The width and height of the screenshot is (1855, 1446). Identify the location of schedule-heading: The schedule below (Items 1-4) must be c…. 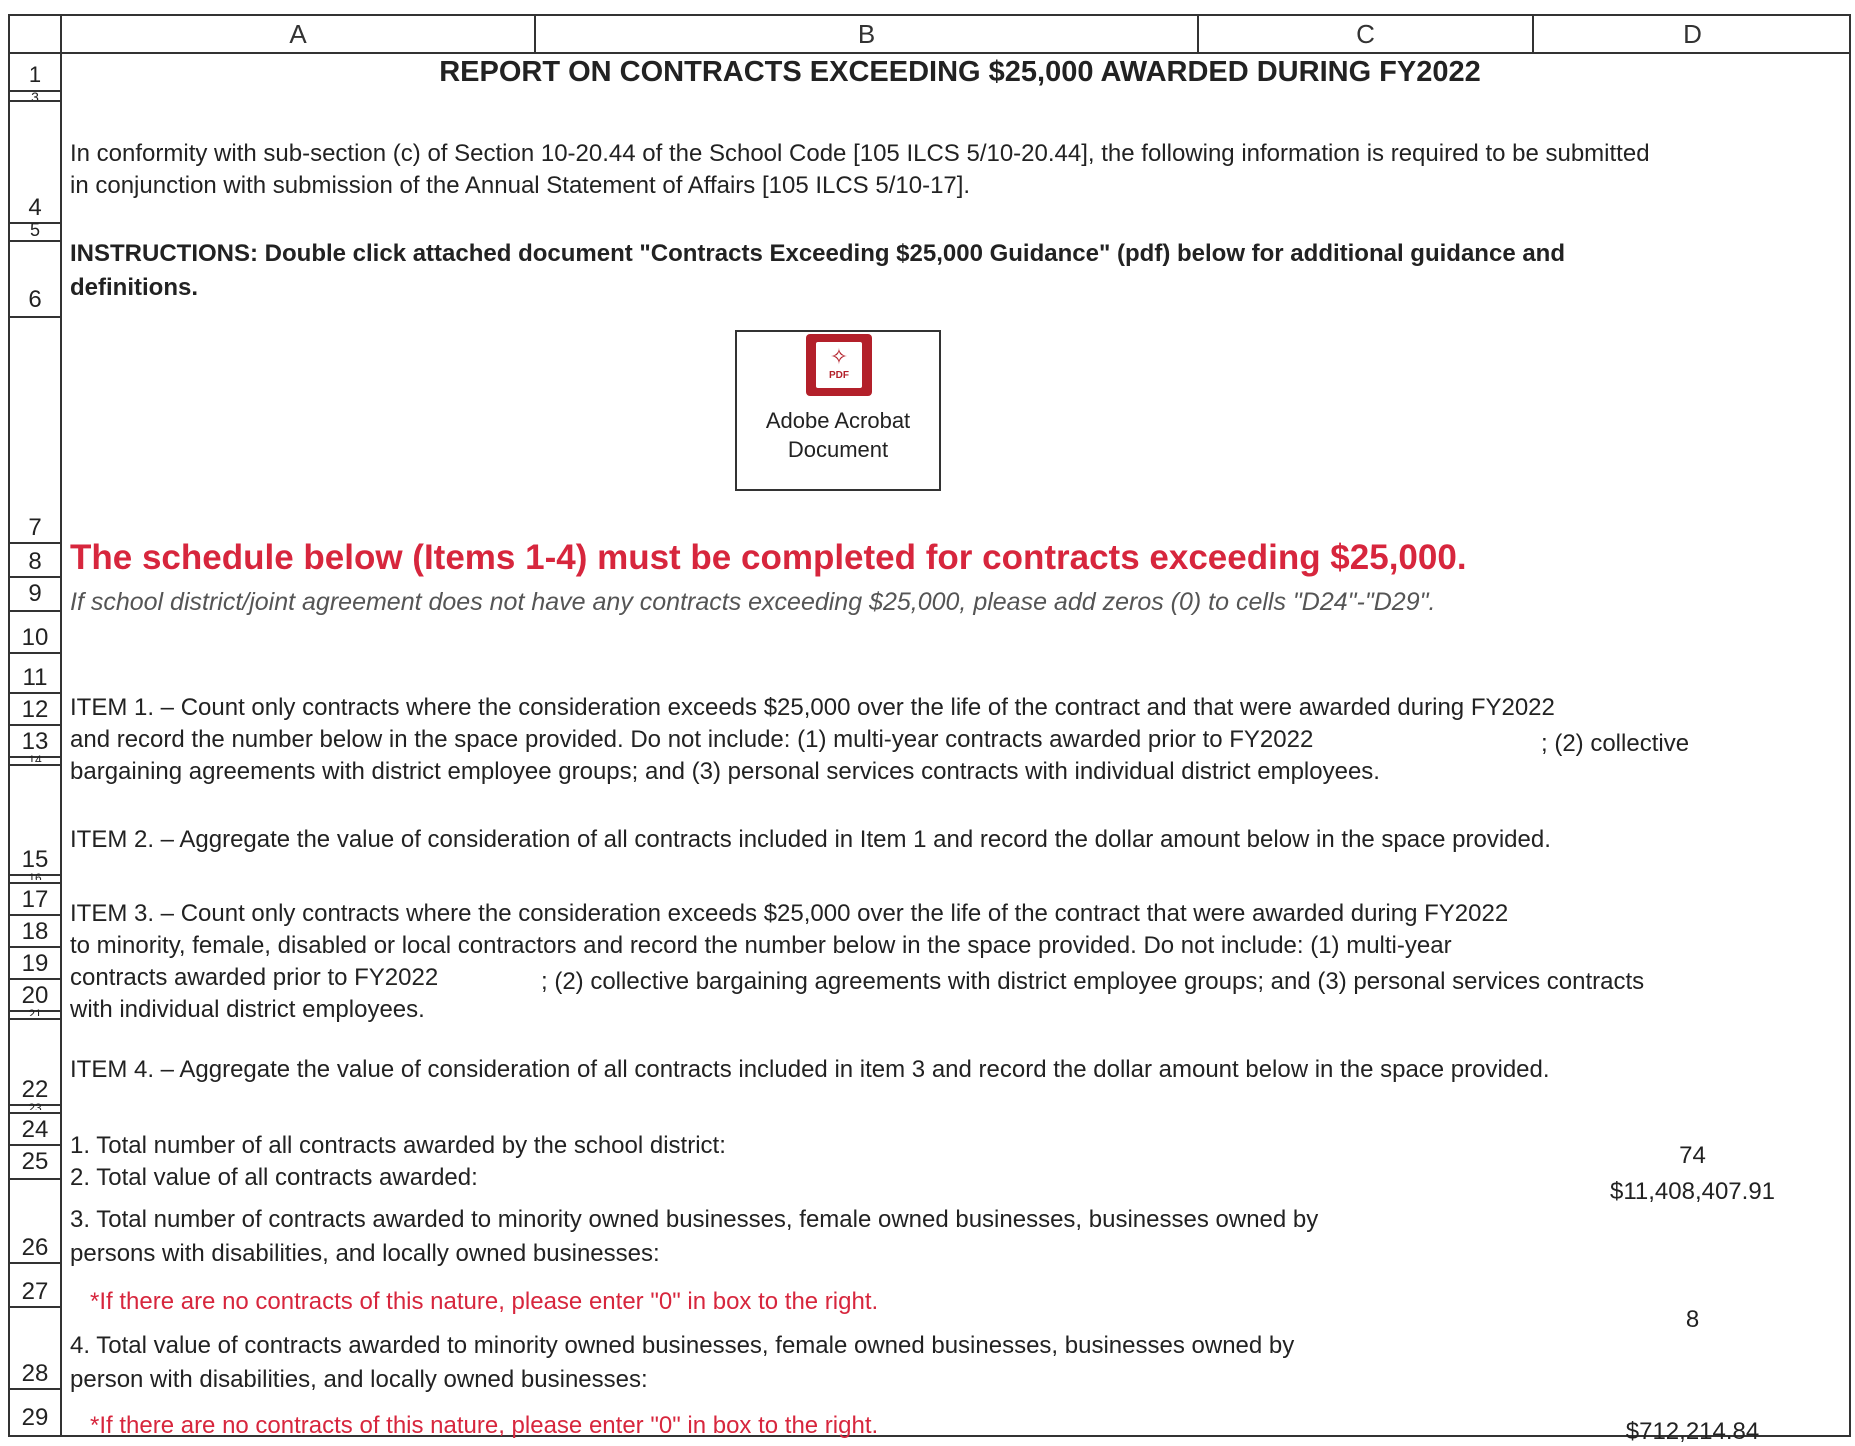
(768, 557).